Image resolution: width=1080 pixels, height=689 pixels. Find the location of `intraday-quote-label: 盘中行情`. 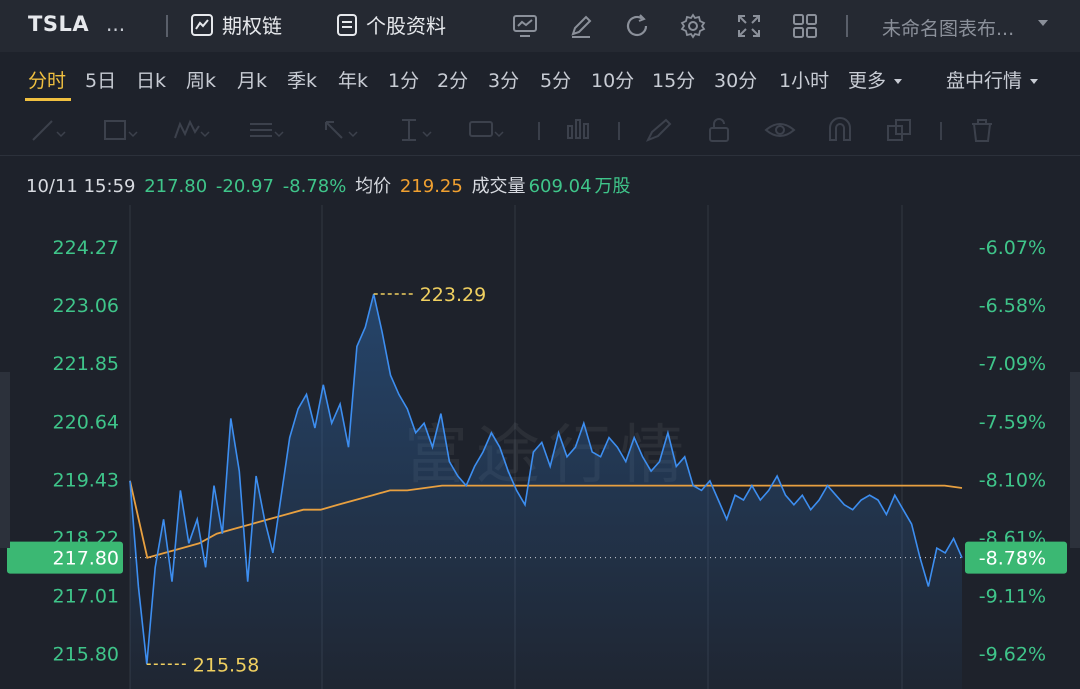

intraday-quote-label: 盘中行情 is located at coordinates (984, 81).